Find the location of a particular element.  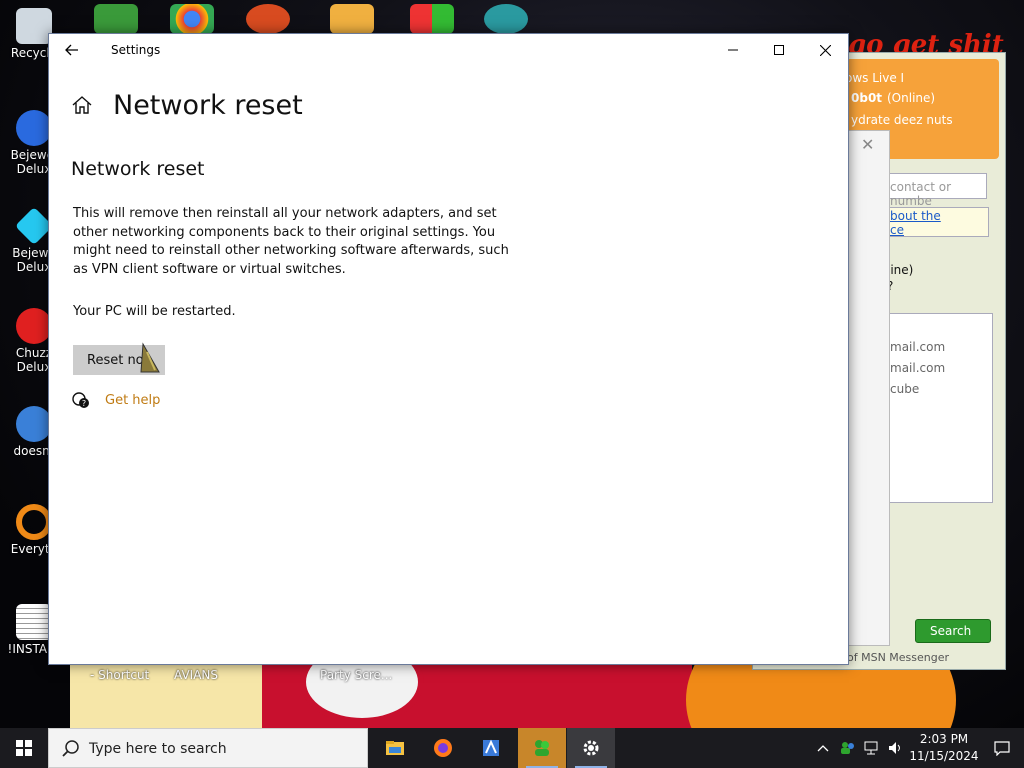

installer-icon is located at coordinates (34, 622).